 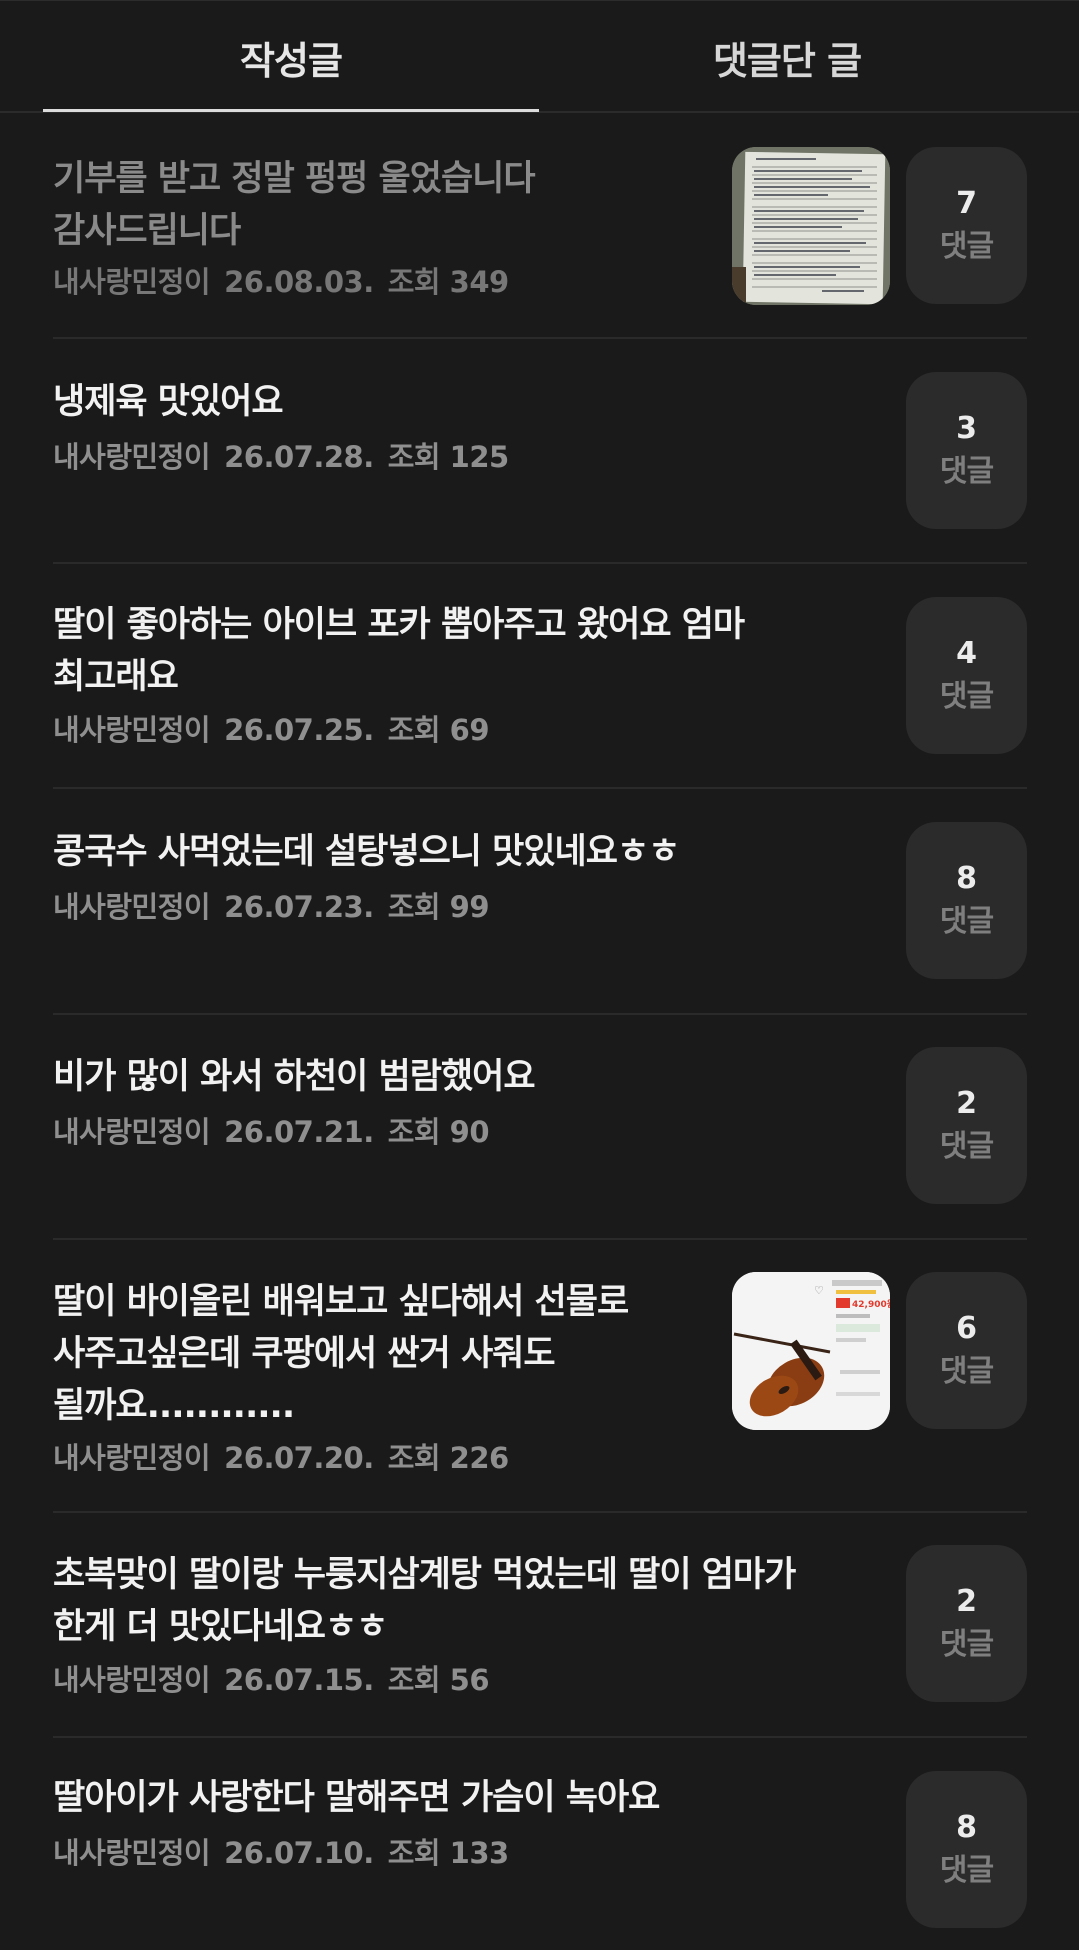 What do you see at coordinates (291, 57) in the screenshot?
I see `tab-my-posts: 작성글` at bounding box center [291, 57].